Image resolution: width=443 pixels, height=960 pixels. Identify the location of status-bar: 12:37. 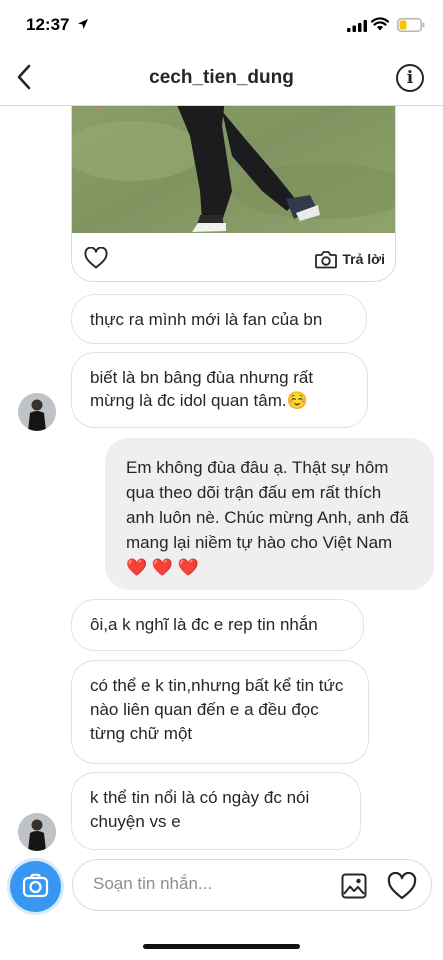
(221, 25).